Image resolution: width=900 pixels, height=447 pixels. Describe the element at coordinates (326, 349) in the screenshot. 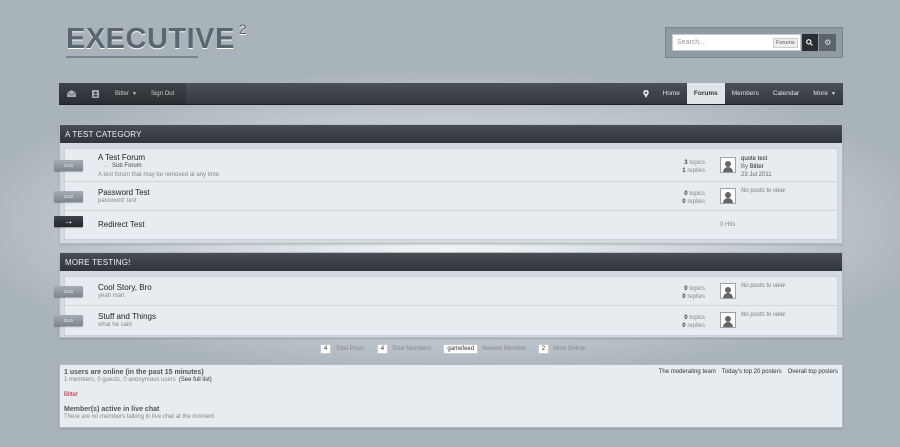

I see `total-posts-value: 4` at that location.